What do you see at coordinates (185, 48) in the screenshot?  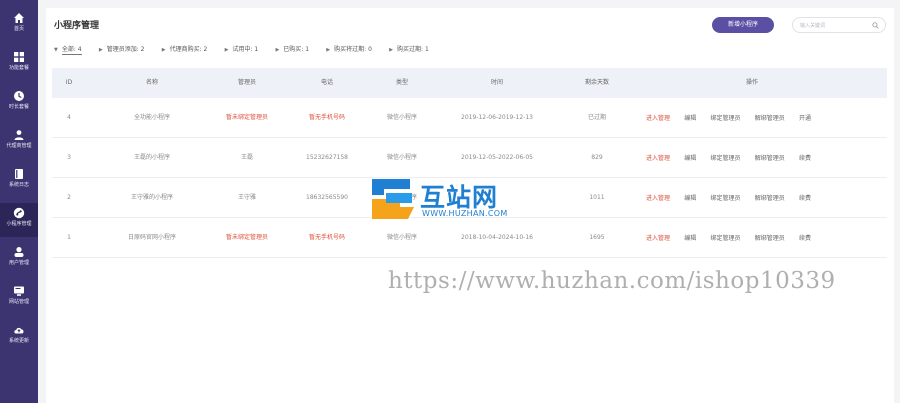 I see `filter-agent-purchased: ▶ 代理商购买: 2` at bounding box center [185, 48].